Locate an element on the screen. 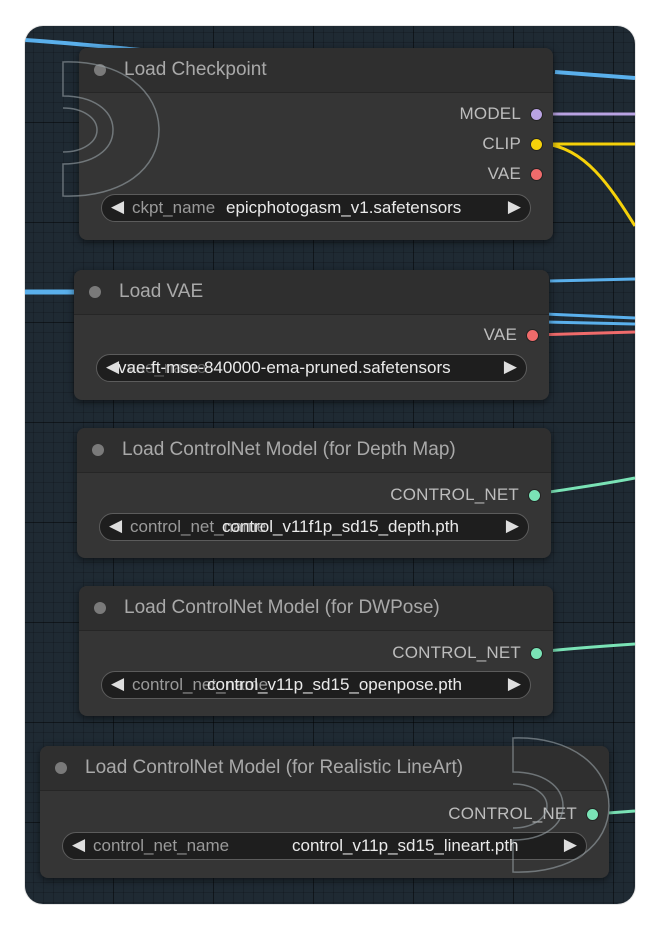 The image size is (662, 930). node-header: Load ControlNet Model (for DWPose) is located at coordinates (316, 608).